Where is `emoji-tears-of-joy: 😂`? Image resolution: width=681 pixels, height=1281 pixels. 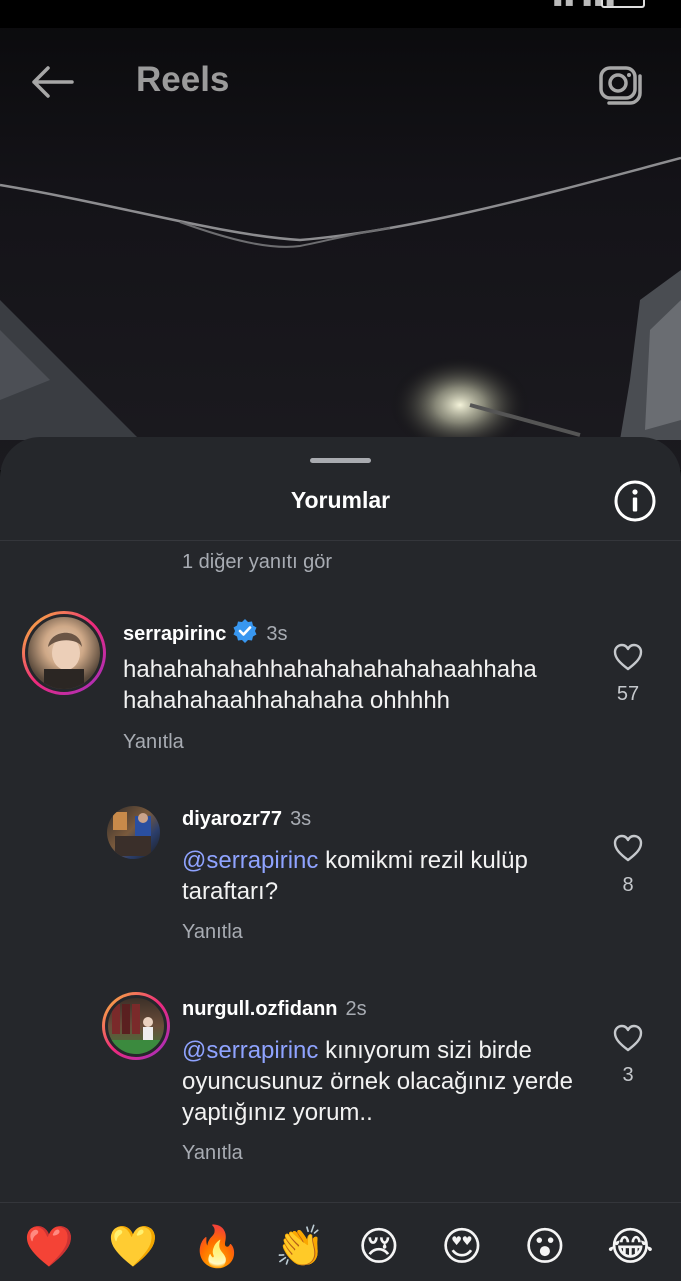 emoji-tears-of-joy: 😂 is located at coordinates (630, 1247).